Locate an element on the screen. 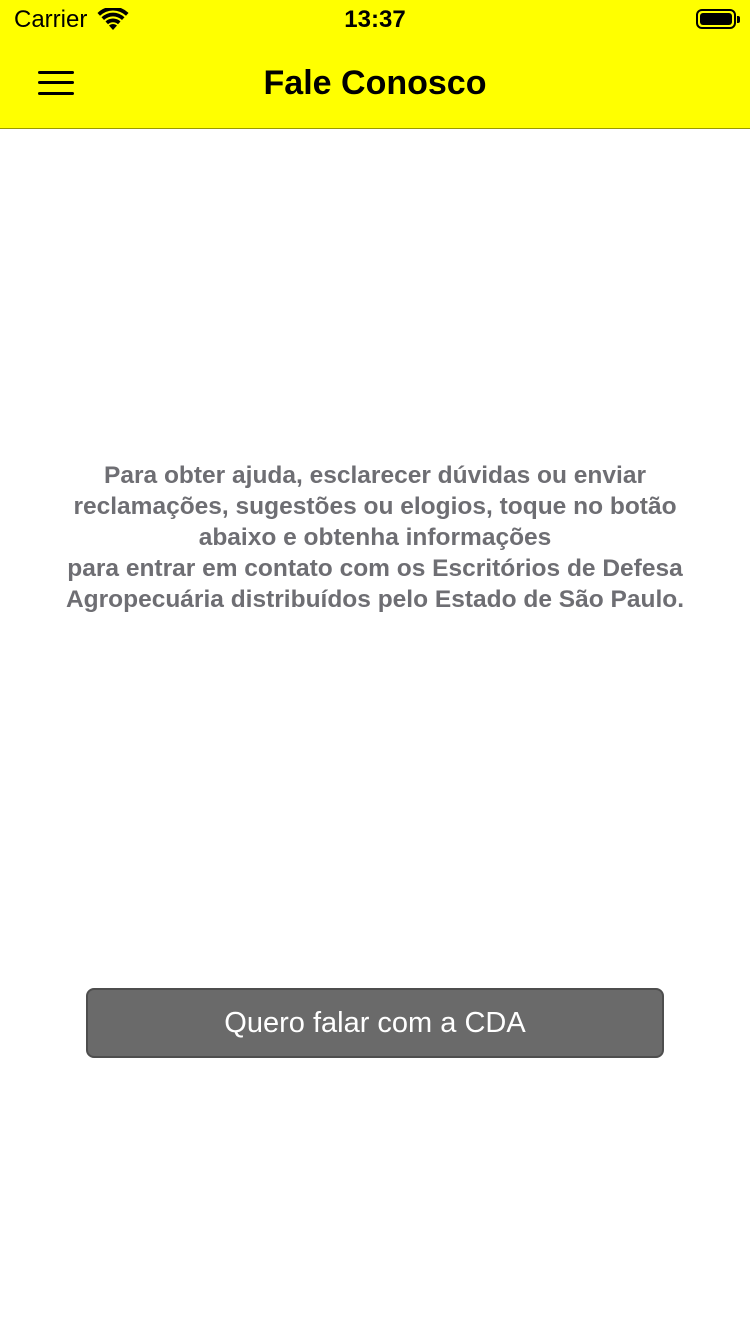  battery-icon is located at coordinates (718, 19).